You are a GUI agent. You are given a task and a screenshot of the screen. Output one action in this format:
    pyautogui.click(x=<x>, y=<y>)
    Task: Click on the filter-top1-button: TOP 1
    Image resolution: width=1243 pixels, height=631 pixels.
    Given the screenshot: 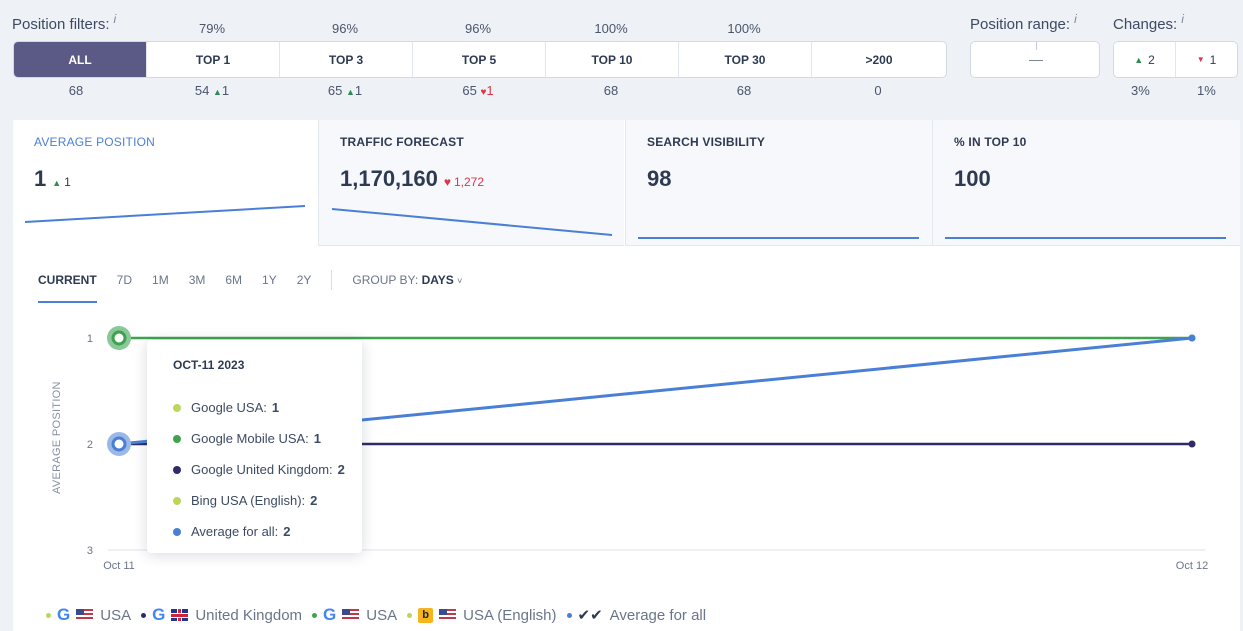 What is the action you would take?
    pyautogui.click(x=213, y=59)
    